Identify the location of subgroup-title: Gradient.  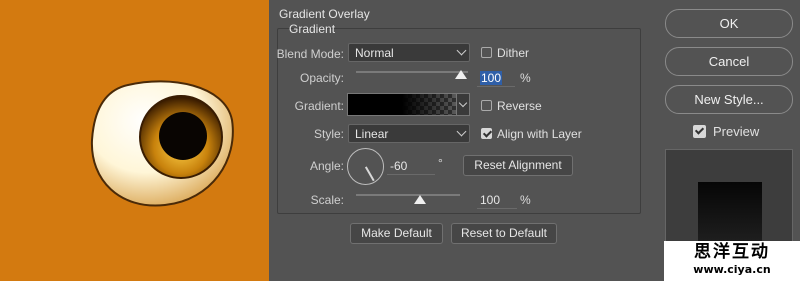
(312, 29).